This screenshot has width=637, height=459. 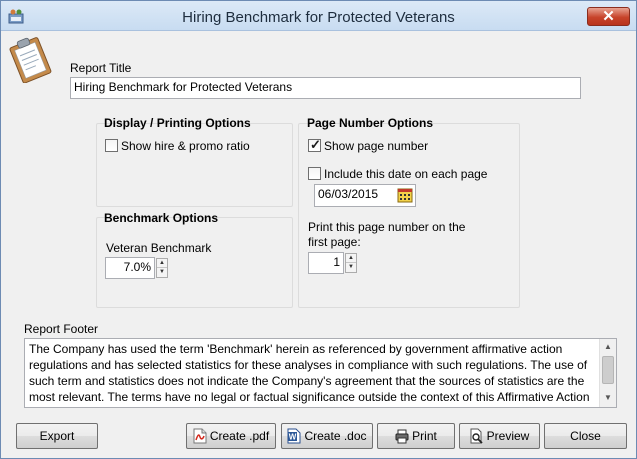 I want to click on first-page-number-input: 1, so click(x=326, y=263).